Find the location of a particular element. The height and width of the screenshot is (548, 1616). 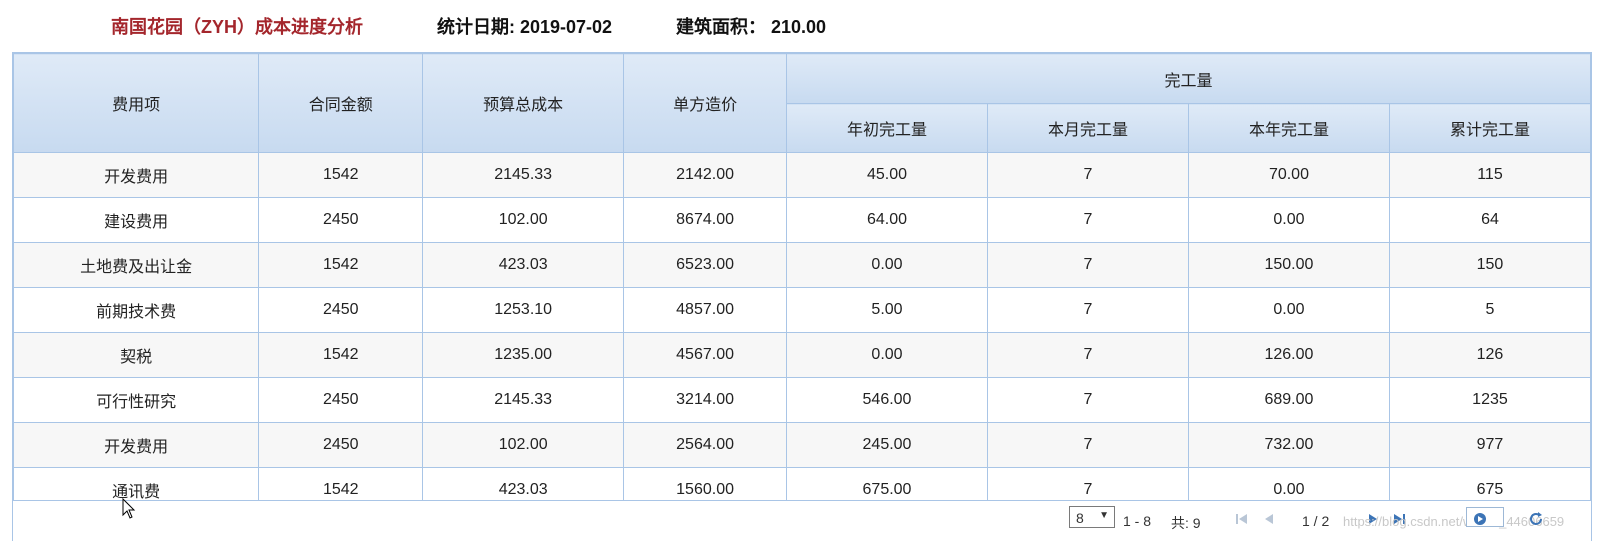

cell-year-start: 64.00 is located at coordinates (887, 220).